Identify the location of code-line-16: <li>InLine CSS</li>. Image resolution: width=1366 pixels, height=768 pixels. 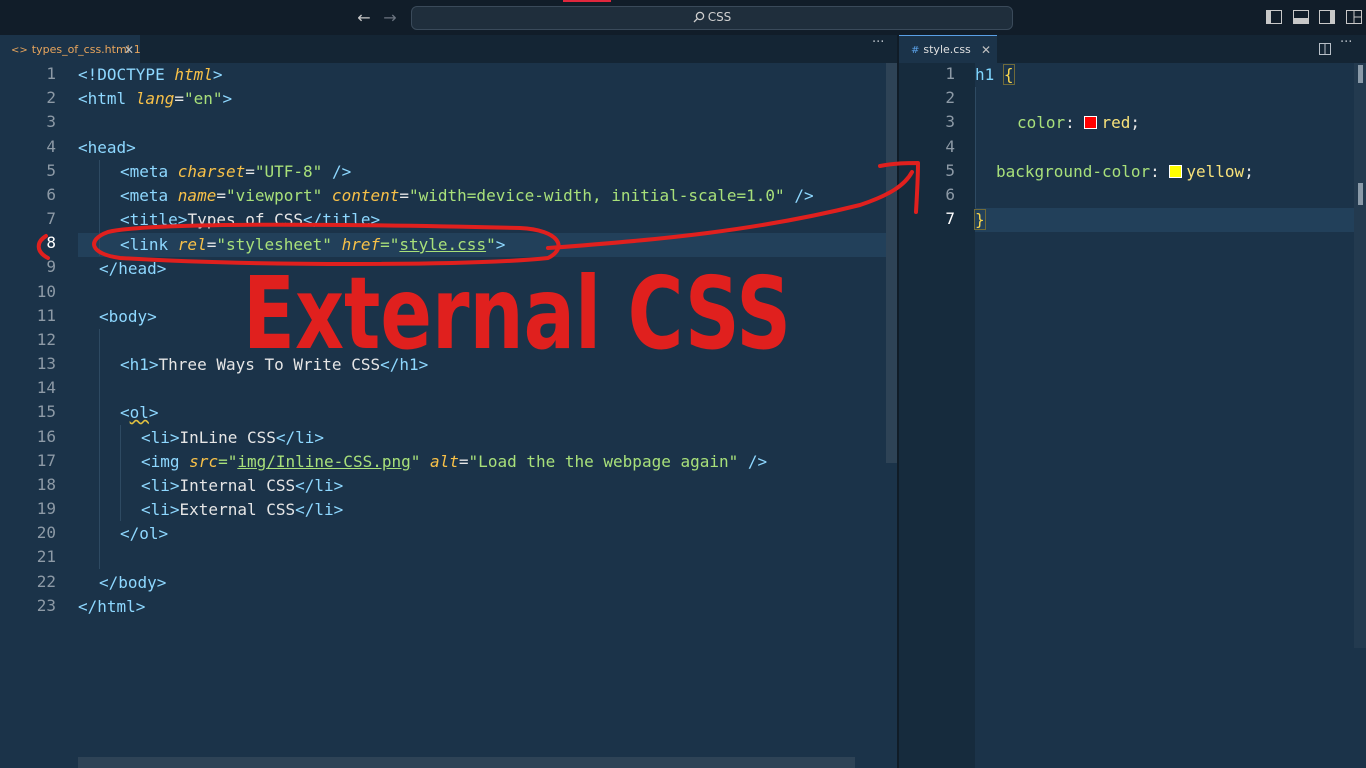
(233, 437).